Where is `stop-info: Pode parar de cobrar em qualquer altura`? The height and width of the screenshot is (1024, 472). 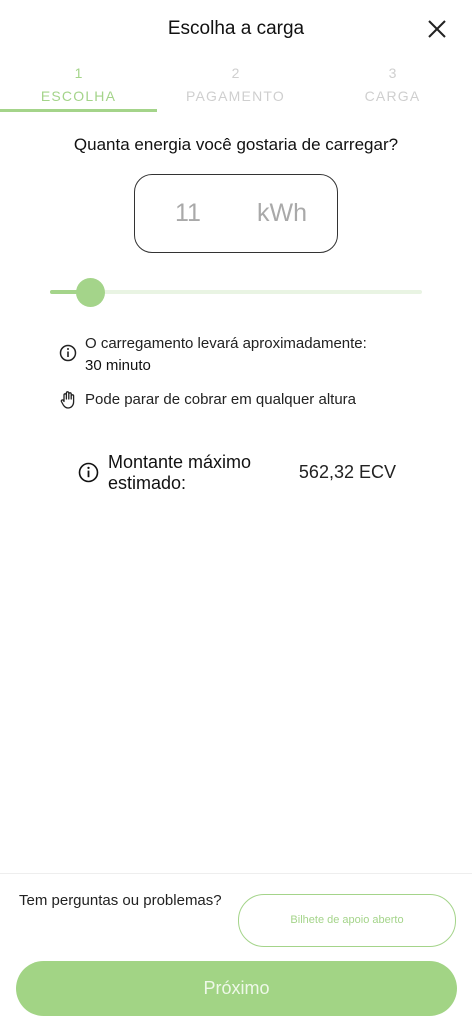 stop-info: Pode parar de cobrar em qualquer altura is located at coordinates (237, 401).